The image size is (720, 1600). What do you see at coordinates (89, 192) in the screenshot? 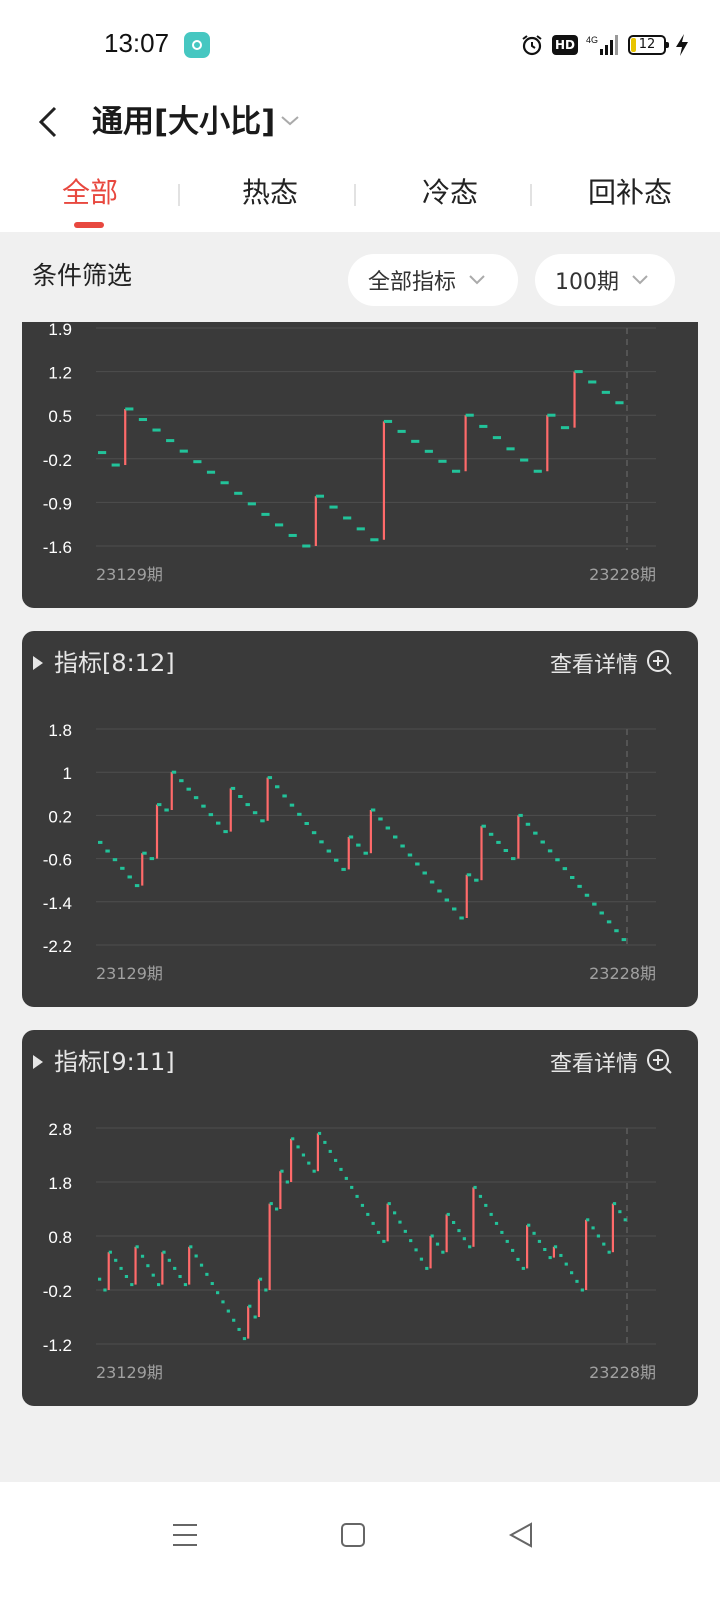
I see `tab-label: 全部` at bounding box center [89, 192].